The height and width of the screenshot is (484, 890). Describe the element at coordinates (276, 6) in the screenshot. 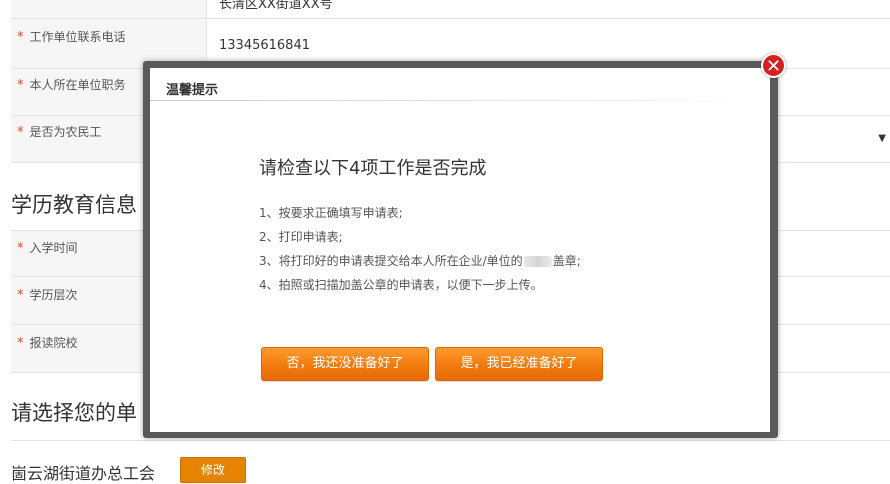

I see `address-value: 长清区XX街道XX号` at that location.